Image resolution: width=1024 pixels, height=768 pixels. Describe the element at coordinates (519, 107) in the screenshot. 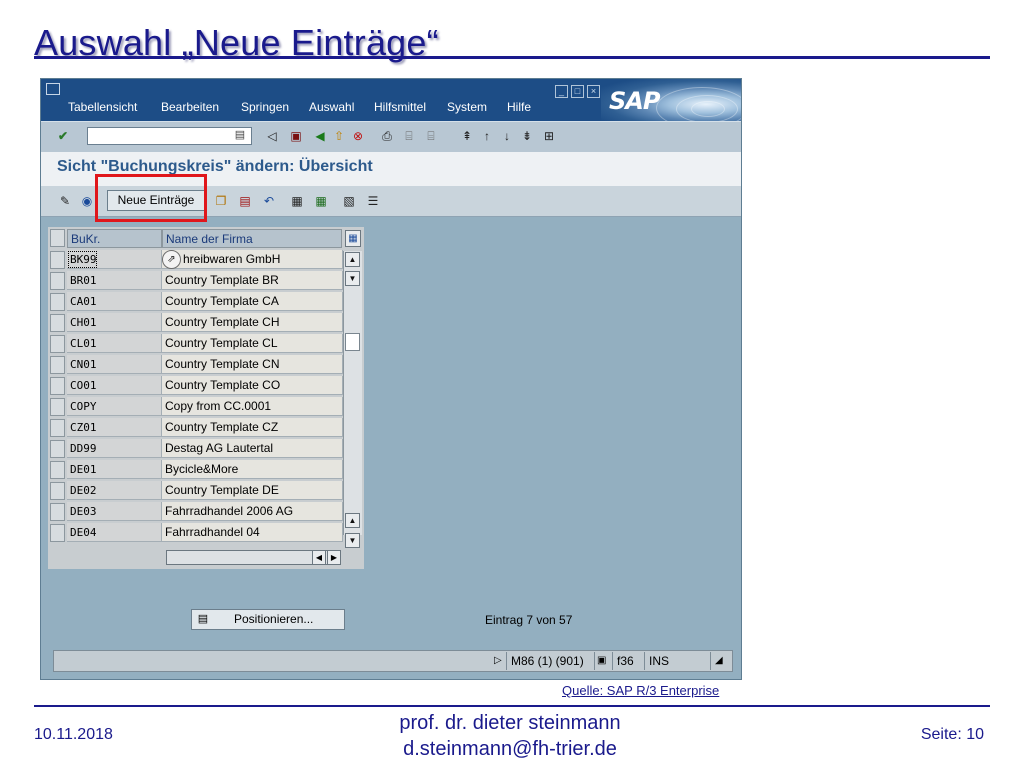

I see `menu-hilfe: Hilfe` at that location.